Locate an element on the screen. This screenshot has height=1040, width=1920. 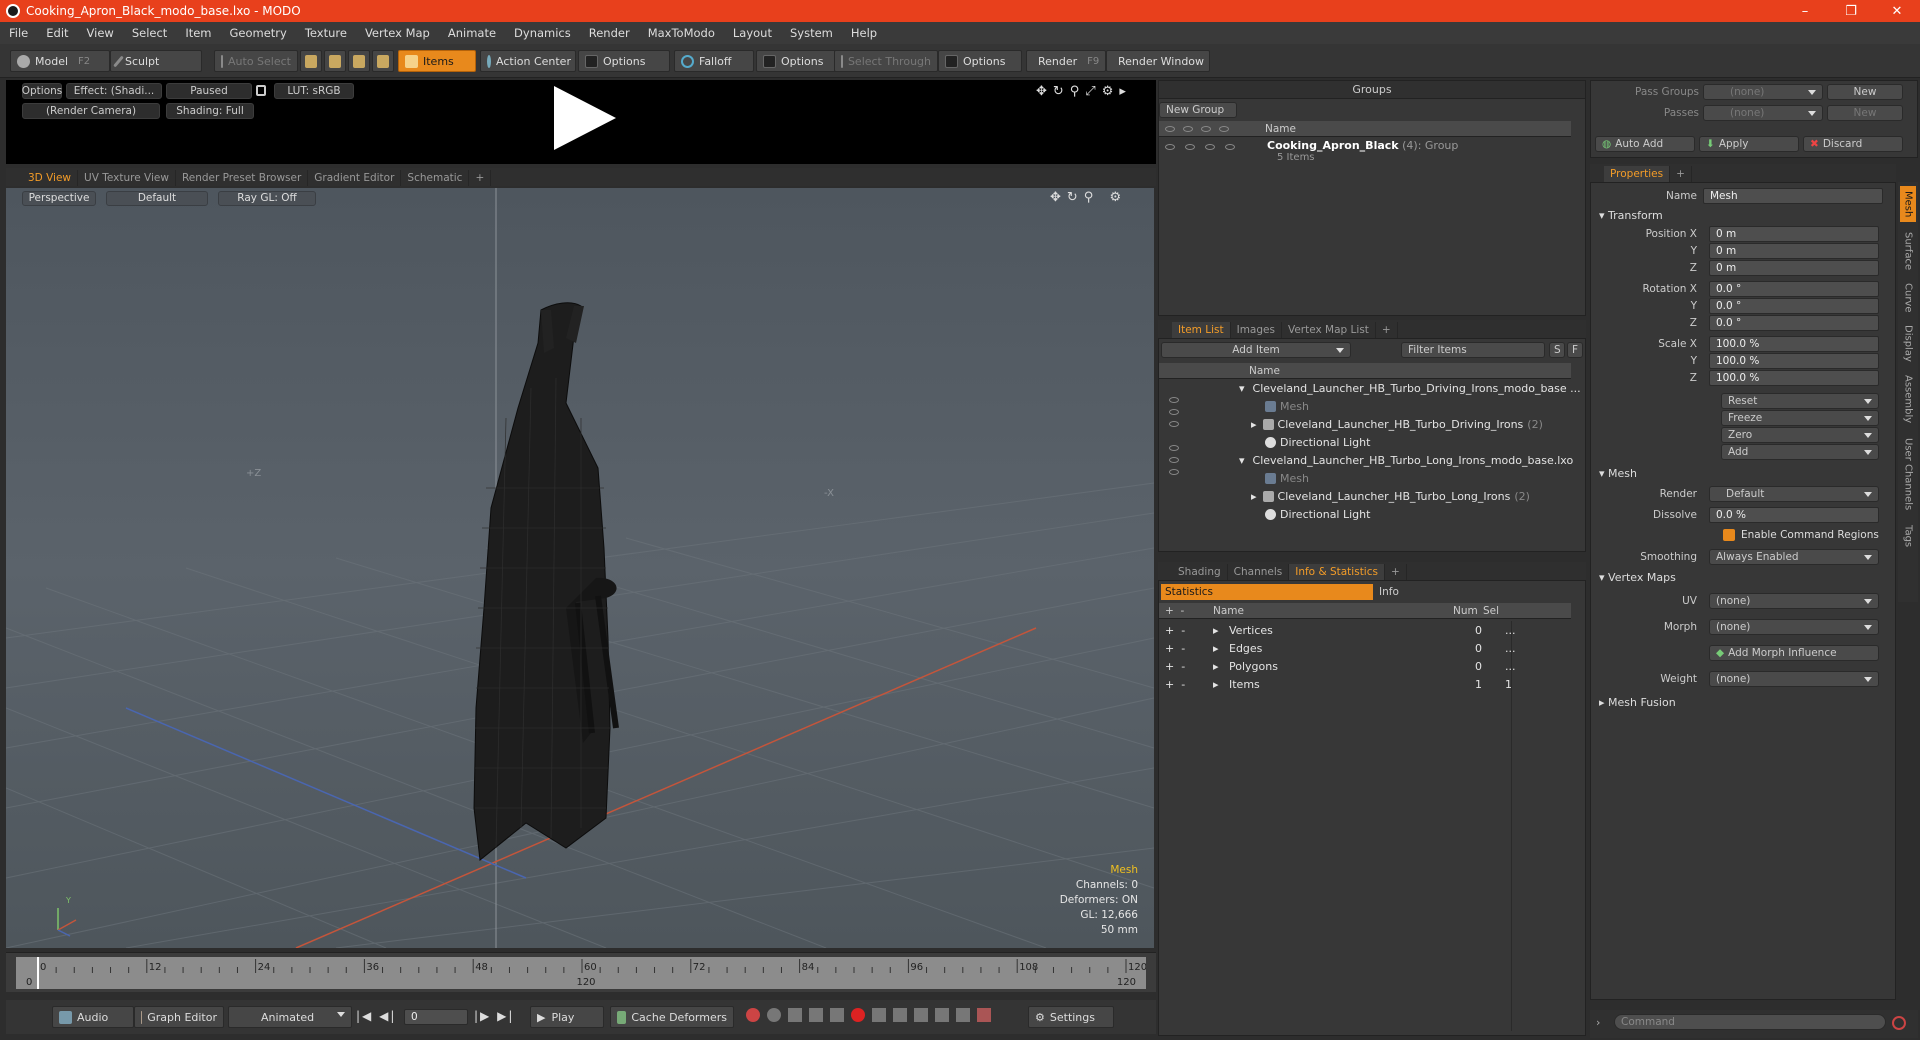
filter-items-input: Filter Items is located at coordinates (1473, 350).